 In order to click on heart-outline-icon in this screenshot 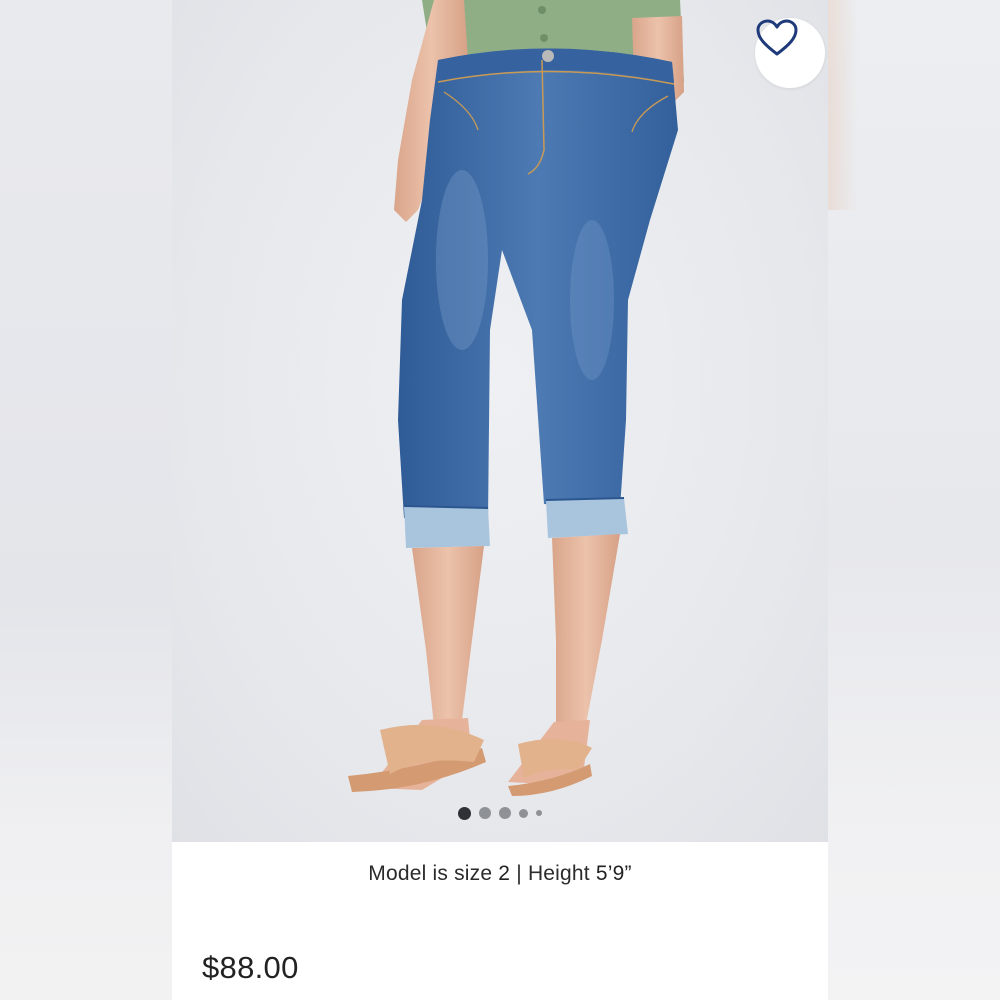, I will do `click(777, 37)`.